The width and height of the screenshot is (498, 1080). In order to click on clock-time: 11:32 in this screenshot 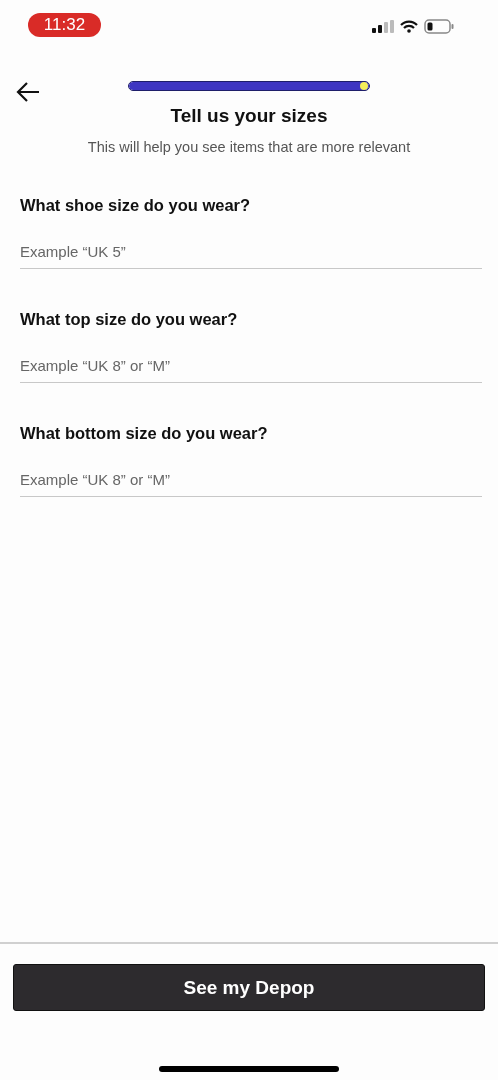, I will do `click(64, 25)`.